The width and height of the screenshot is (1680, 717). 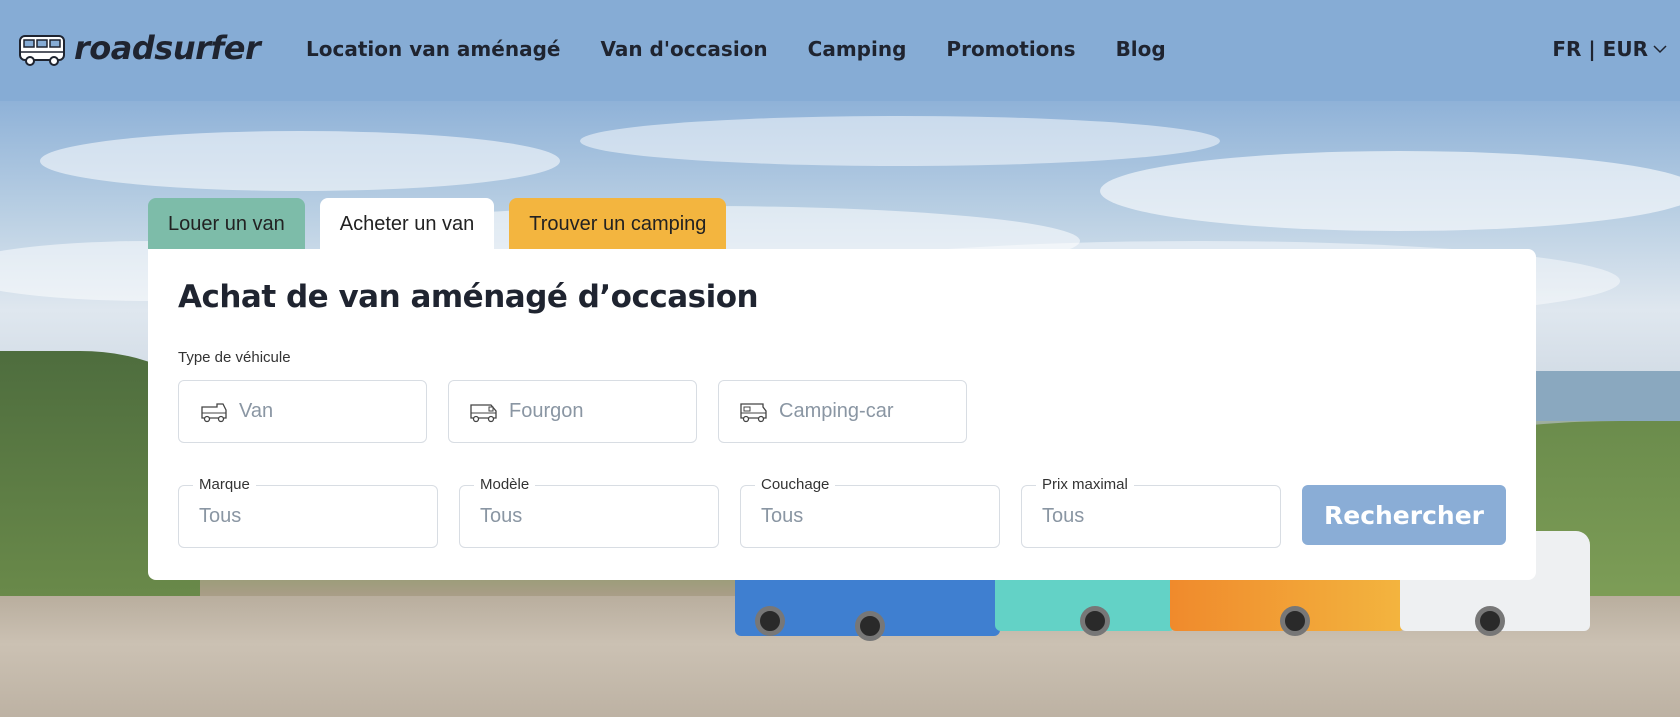 What do you see at coordinates (302, 411) in the screenshot?
I see `vehicle-type-van: Van` at bounding box center [302, 411].